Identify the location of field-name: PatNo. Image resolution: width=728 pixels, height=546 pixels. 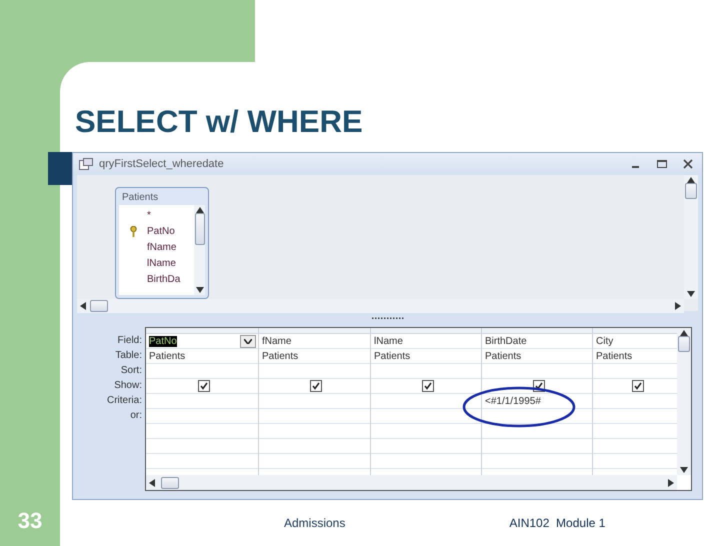
(161, 231).